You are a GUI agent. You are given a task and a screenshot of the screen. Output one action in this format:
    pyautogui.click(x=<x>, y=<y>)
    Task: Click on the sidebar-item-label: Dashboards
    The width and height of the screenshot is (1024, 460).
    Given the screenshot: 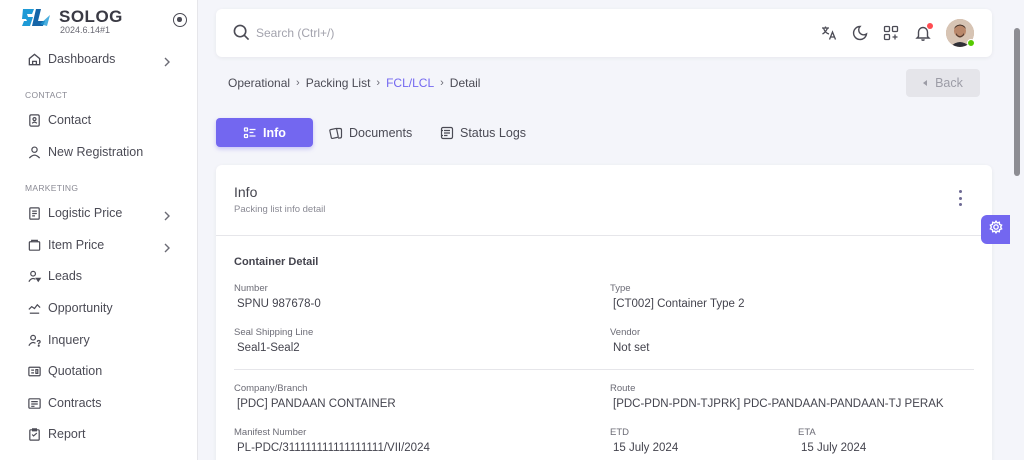 What is the action you would take?
    pyautogui.click(x=82, y=59)
    